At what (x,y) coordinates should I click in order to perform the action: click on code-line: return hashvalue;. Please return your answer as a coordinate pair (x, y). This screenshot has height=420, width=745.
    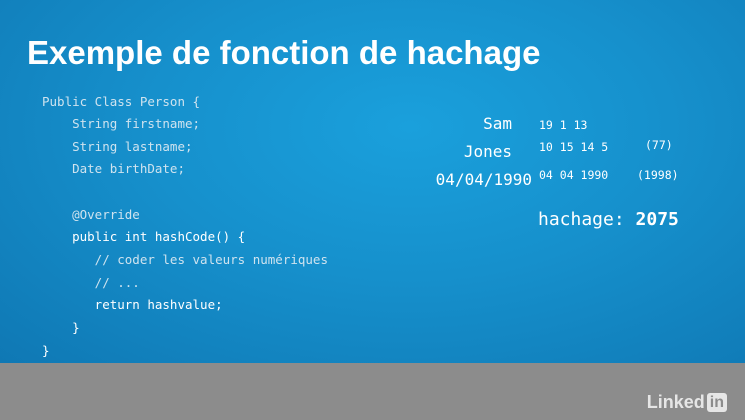
    Looking at the image, I should click on (132, 304).